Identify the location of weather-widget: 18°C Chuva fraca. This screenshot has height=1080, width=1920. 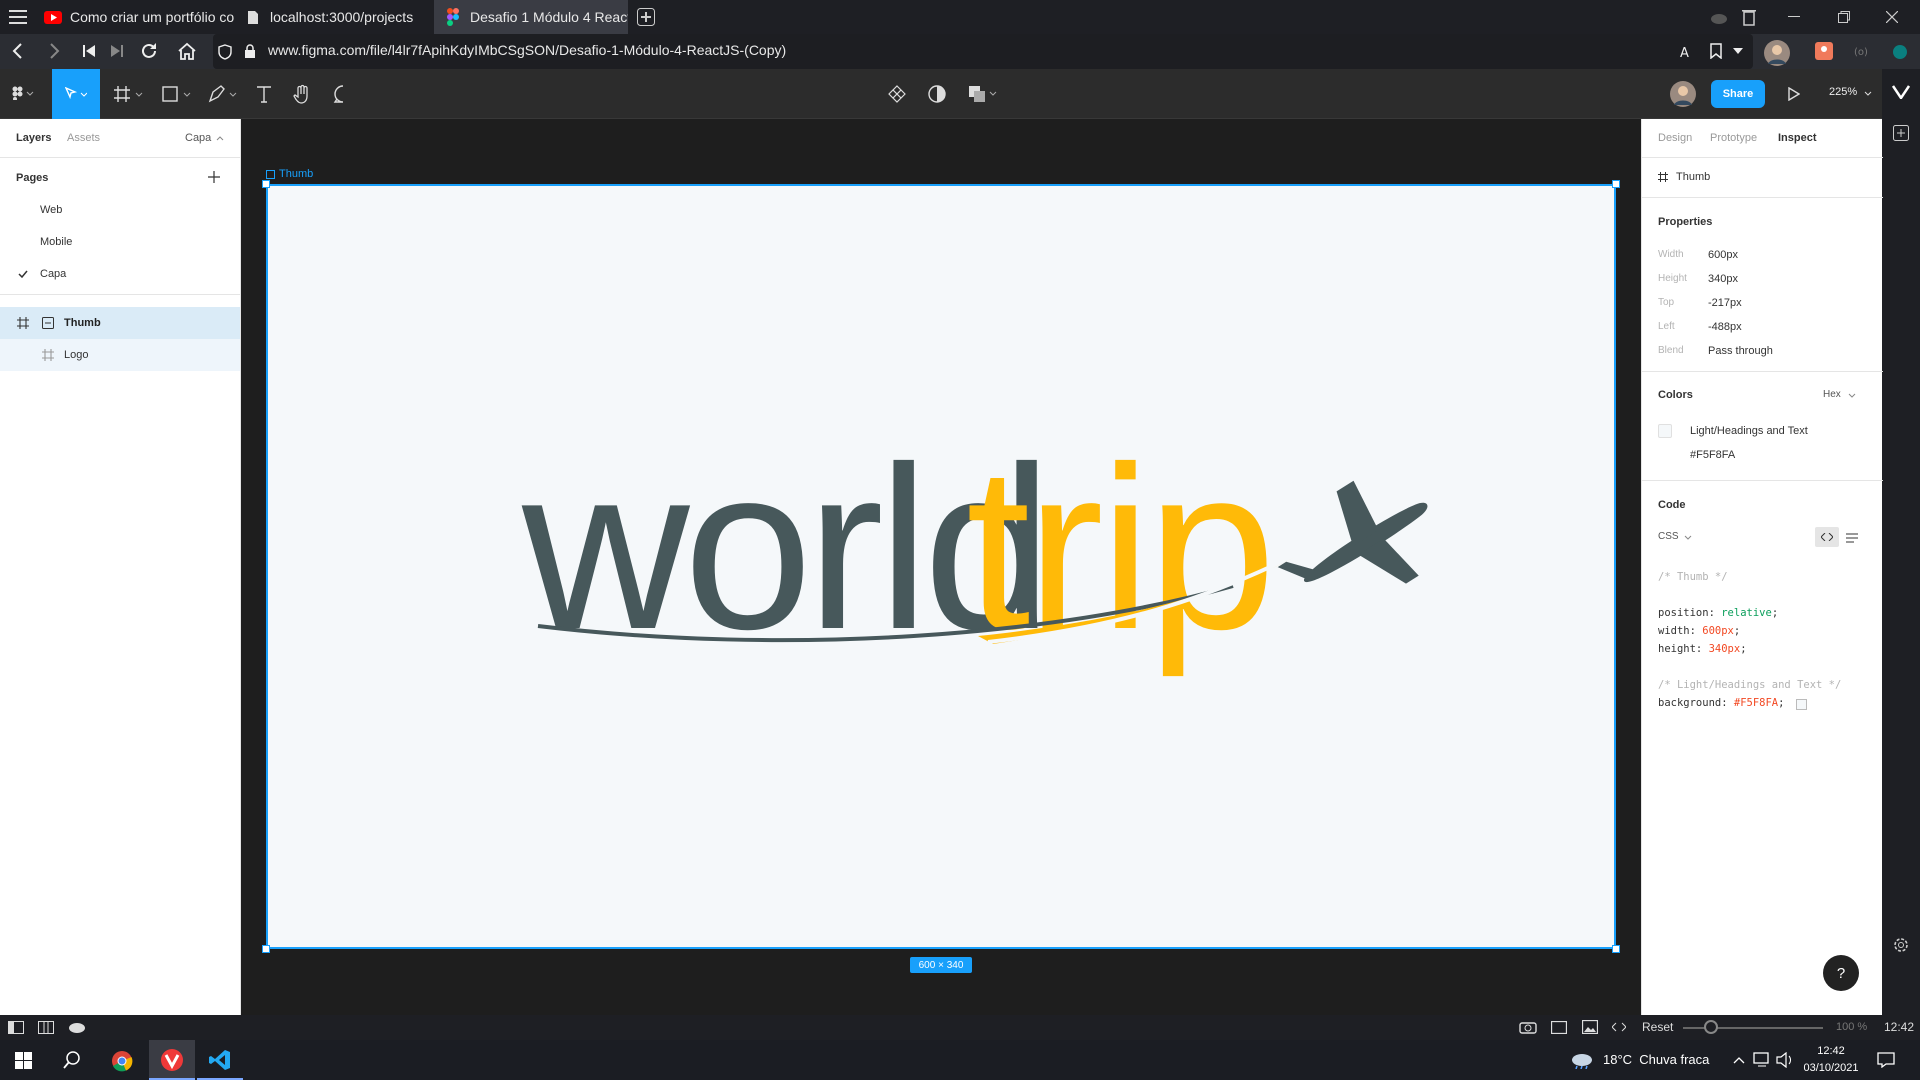
(1656, 1059).